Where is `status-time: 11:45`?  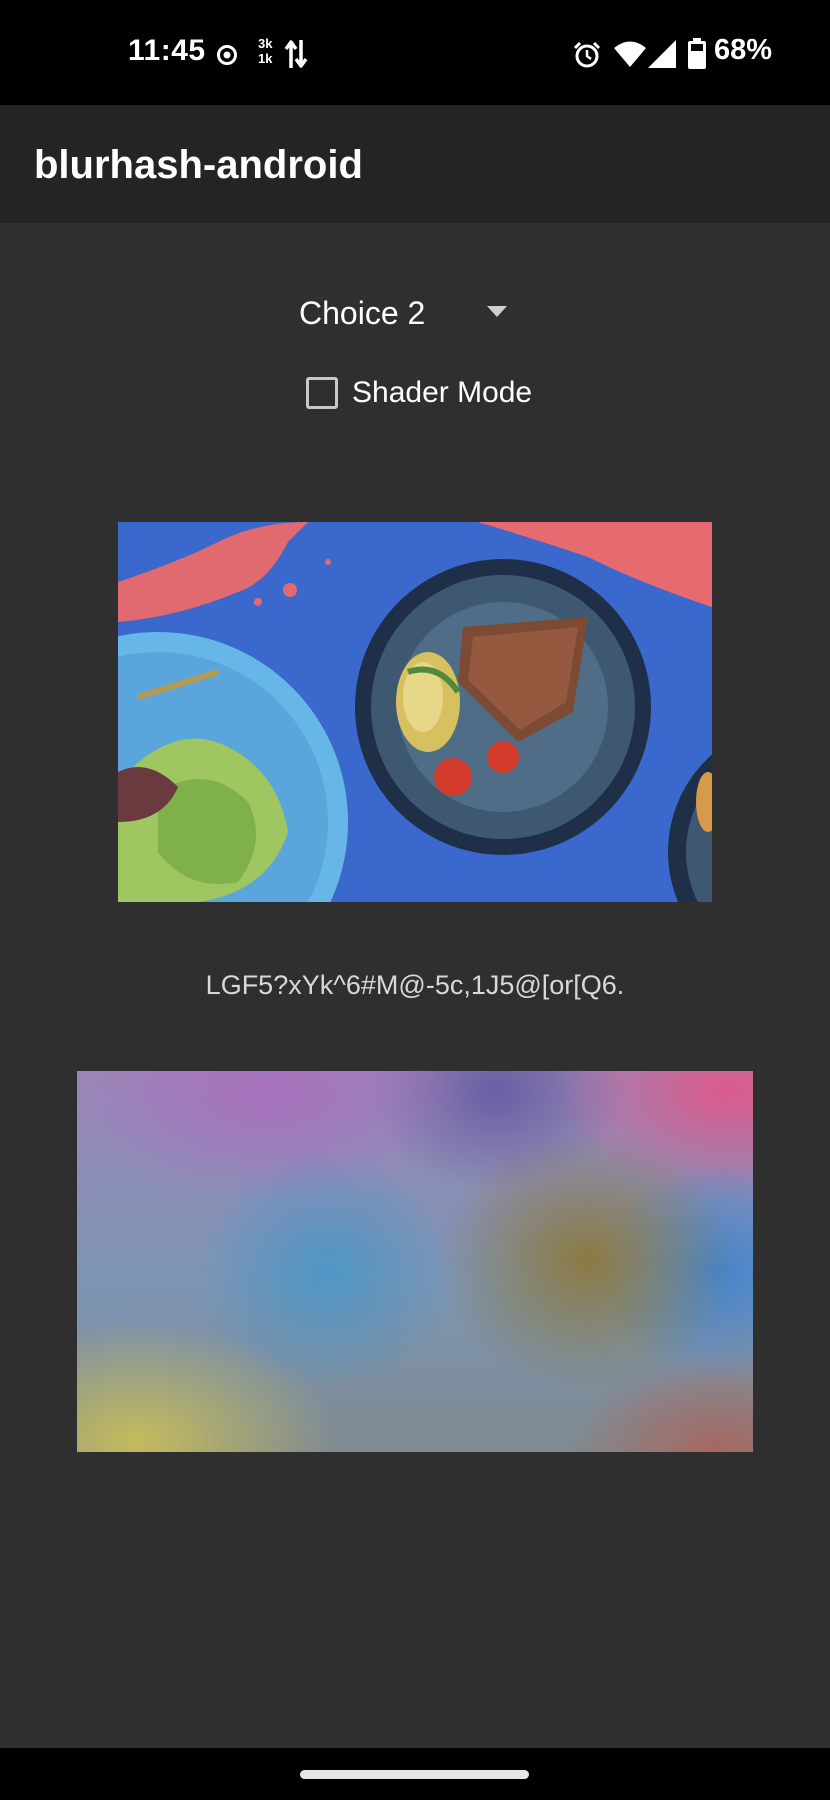 status-time: 11:45 is located at coordinates (167, 50).